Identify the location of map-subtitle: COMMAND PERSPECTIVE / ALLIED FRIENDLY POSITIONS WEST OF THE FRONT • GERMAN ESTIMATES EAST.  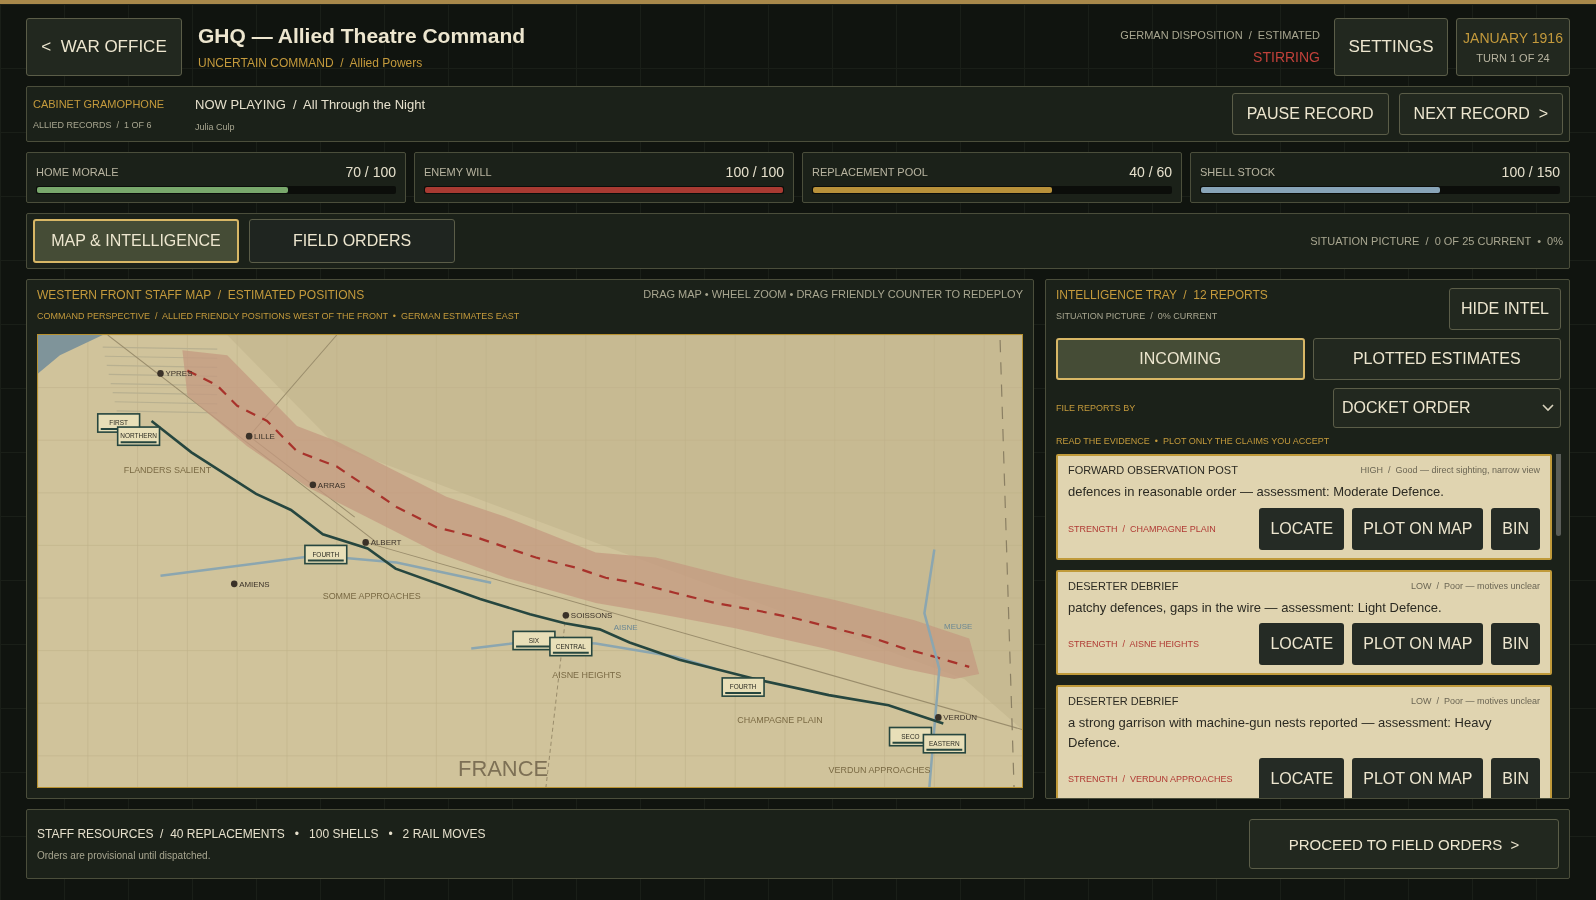
(278, 316).